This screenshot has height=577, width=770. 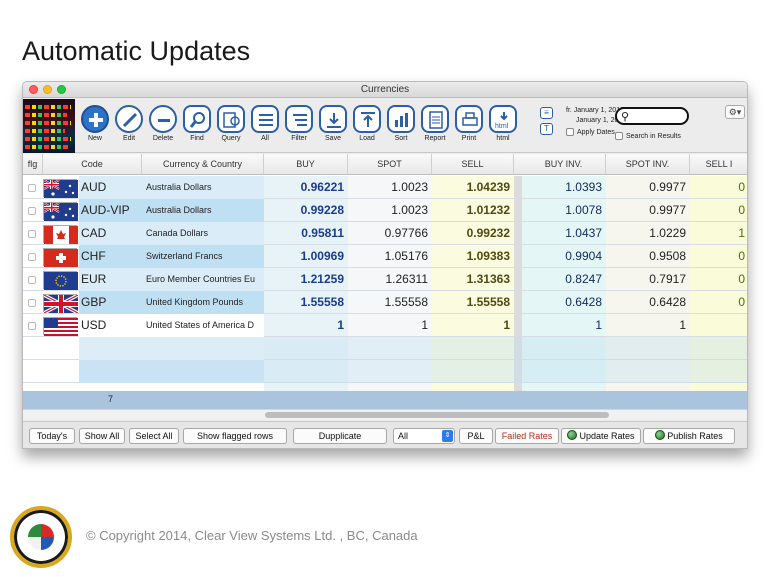 I want to click on spot-inverse-rate: 0.7917, so click(x=648, y=279).